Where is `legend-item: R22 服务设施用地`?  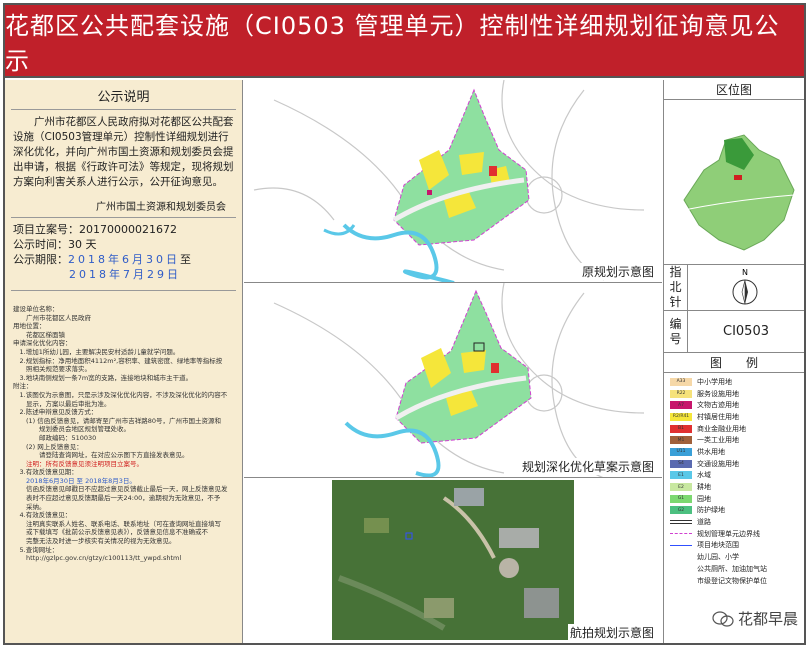
legend-item: R22 服务设施用地 is located at coordinates (735, 394).